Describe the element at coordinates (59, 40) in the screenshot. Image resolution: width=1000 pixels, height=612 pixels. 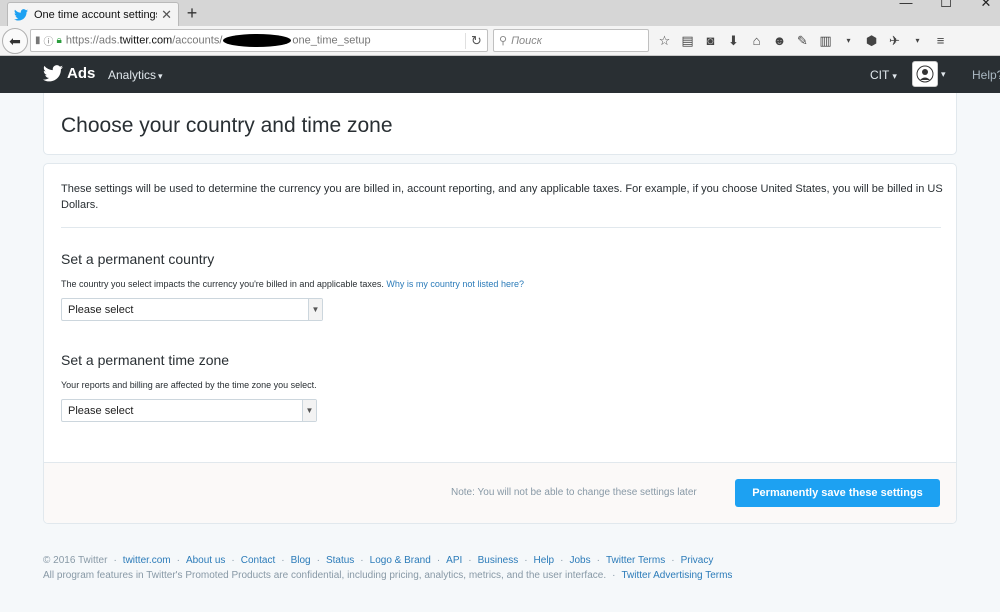
I see `lock-icon: 🔒︎` at that location.